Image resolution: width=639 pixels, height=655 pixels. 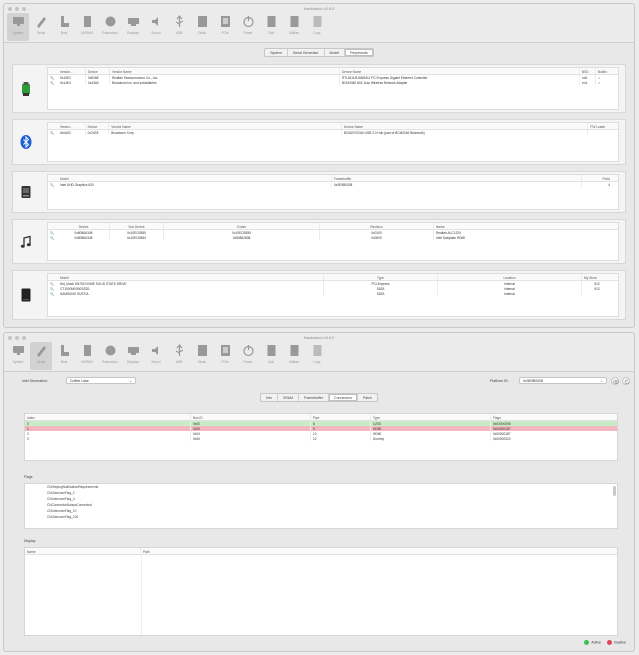 I want to click on flag-item: CNUnknownFlag_100, so click(x=321, y=517).